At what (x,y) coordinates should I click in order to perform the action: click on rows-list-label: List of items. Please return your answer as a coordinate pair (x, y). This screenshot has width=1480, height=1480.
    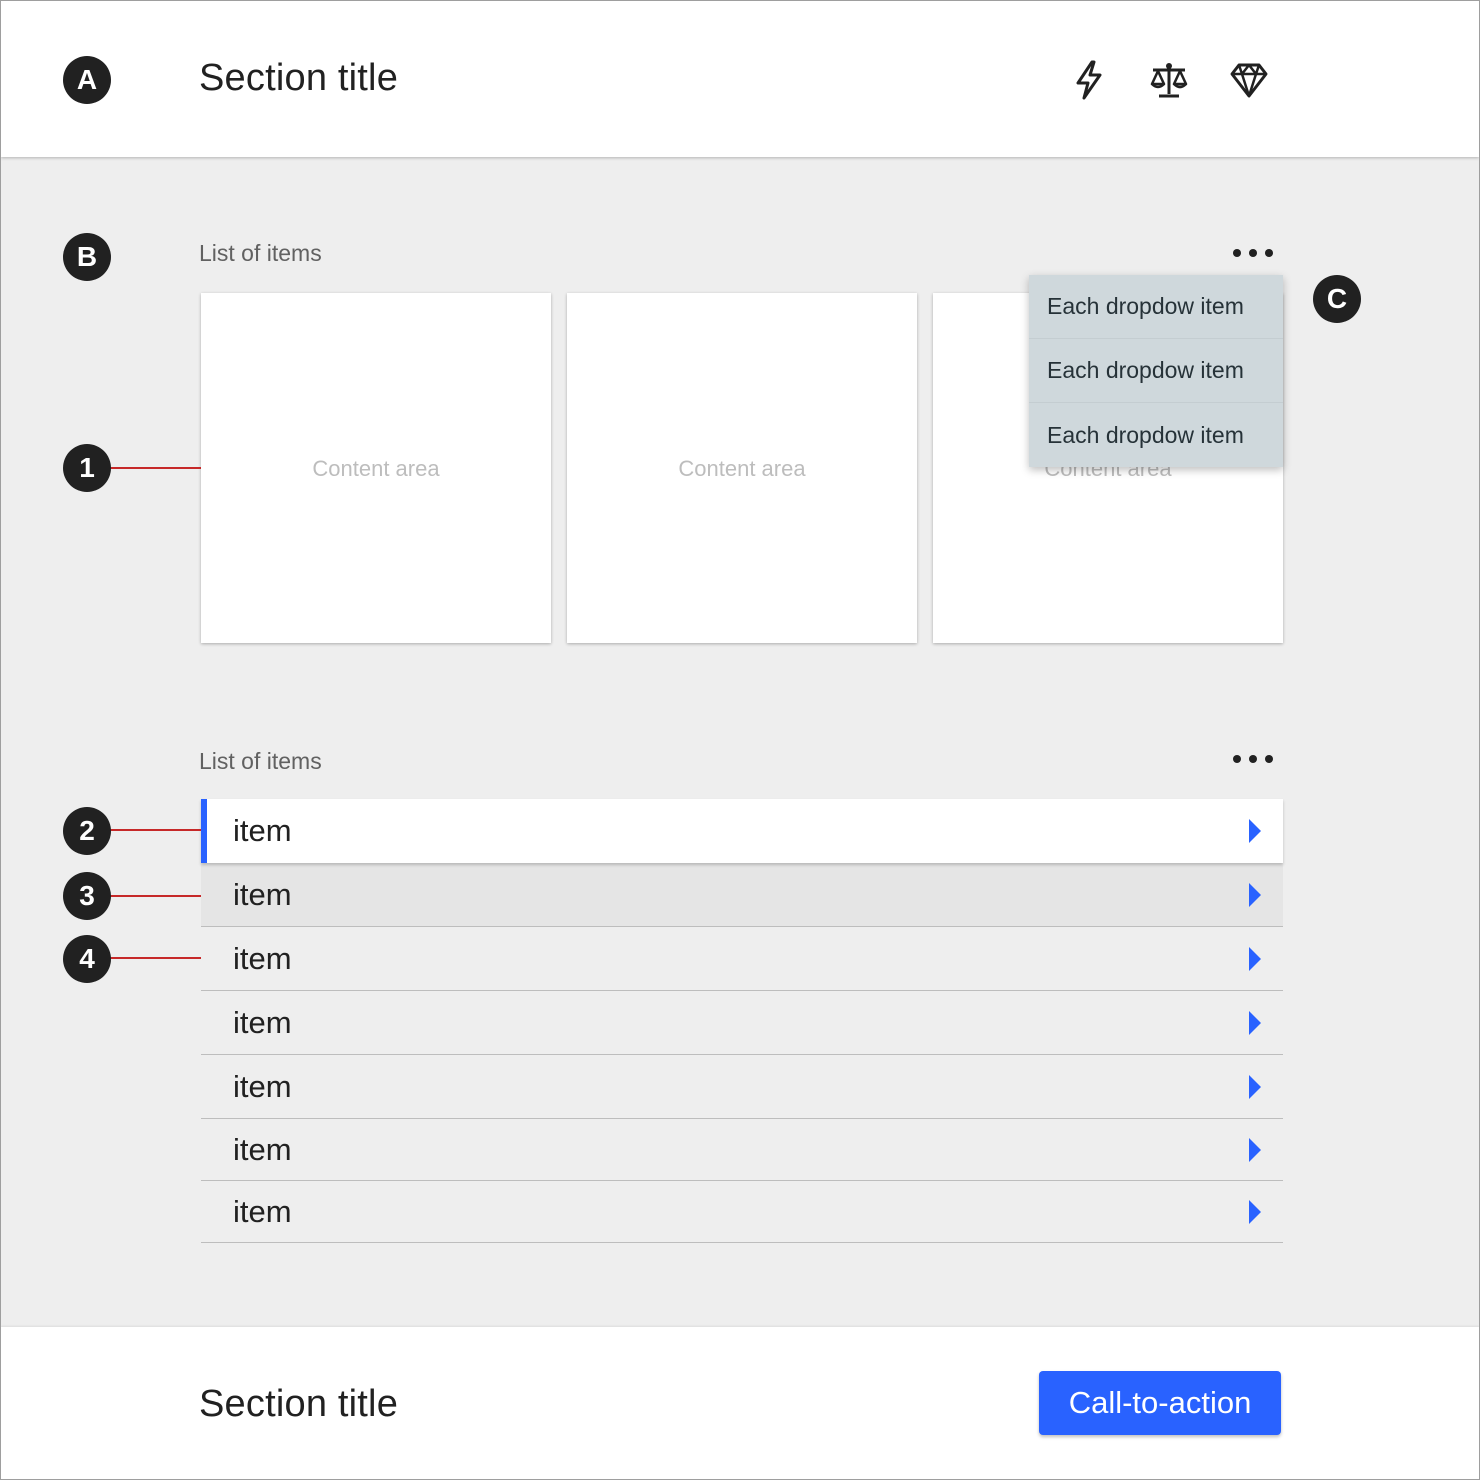
    Looking at the image, I should click on (260, 761).